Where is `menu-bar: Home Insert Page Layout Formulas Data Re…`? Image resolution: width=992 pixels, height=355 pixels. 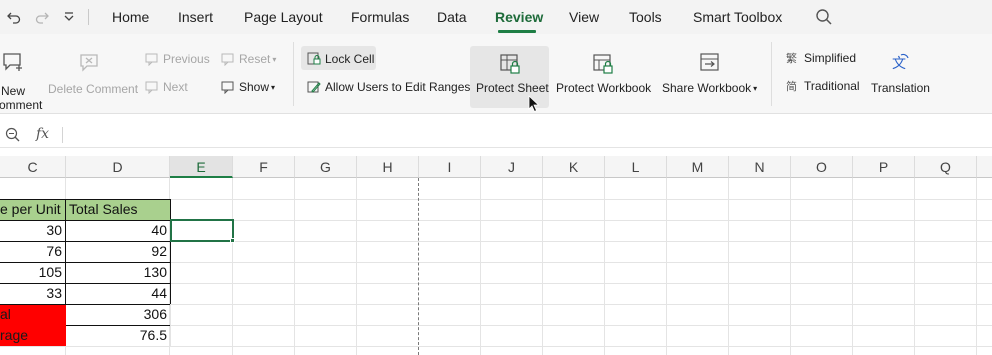 menu-bar: Home Insert Page Layout Formulas Data Re… is located at coordinates (496, 17).